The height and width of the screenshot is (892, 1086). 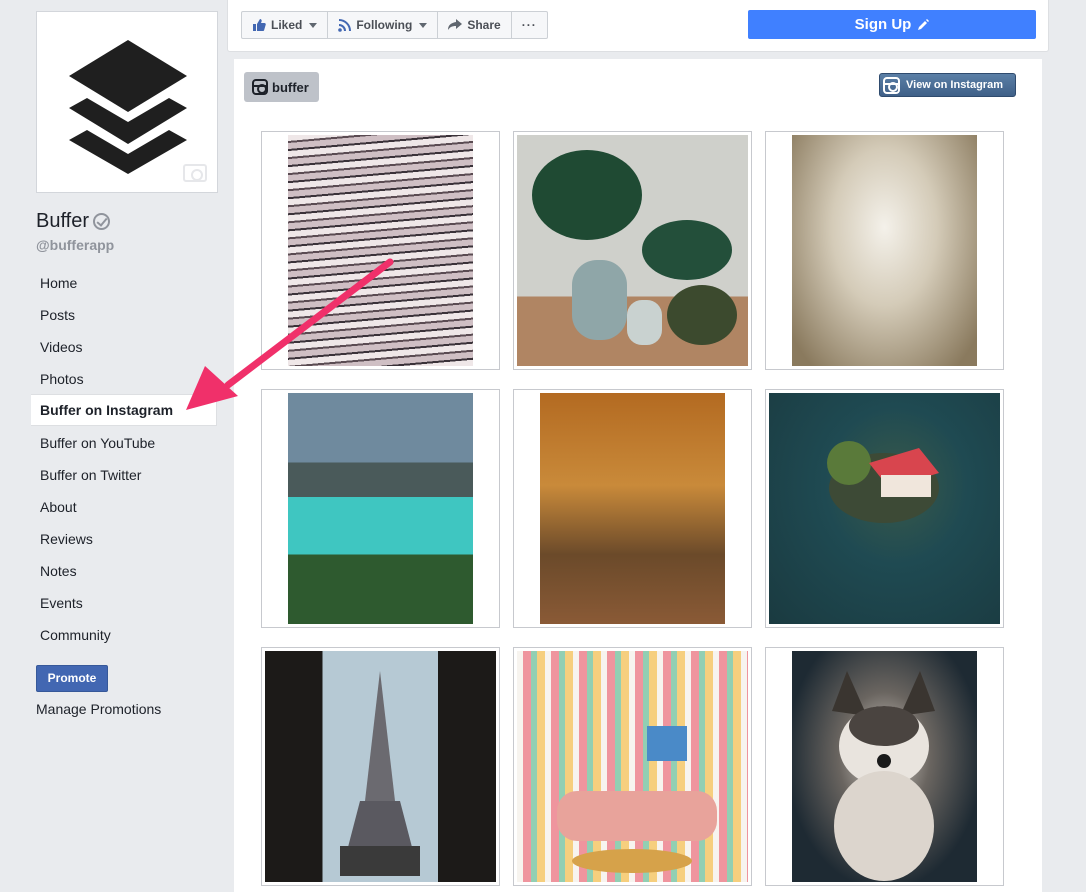 I want to click on sign-up-label: Sign Up, so click(x=883, y=24).